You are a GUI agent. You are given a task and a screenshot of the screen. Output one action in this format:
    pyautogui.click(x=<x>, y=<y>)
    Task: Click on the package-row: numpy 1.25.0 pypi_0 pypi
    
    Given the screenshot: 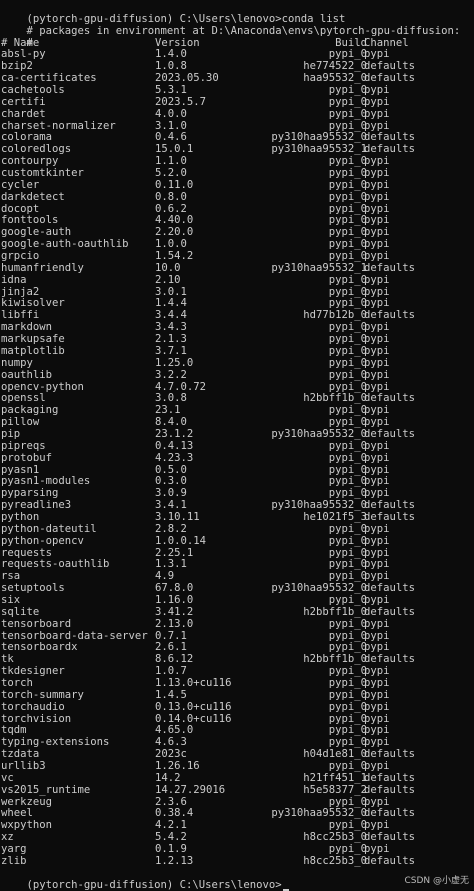 What is the action you would take?
    pyautogui.click(x=237, y=363)
    